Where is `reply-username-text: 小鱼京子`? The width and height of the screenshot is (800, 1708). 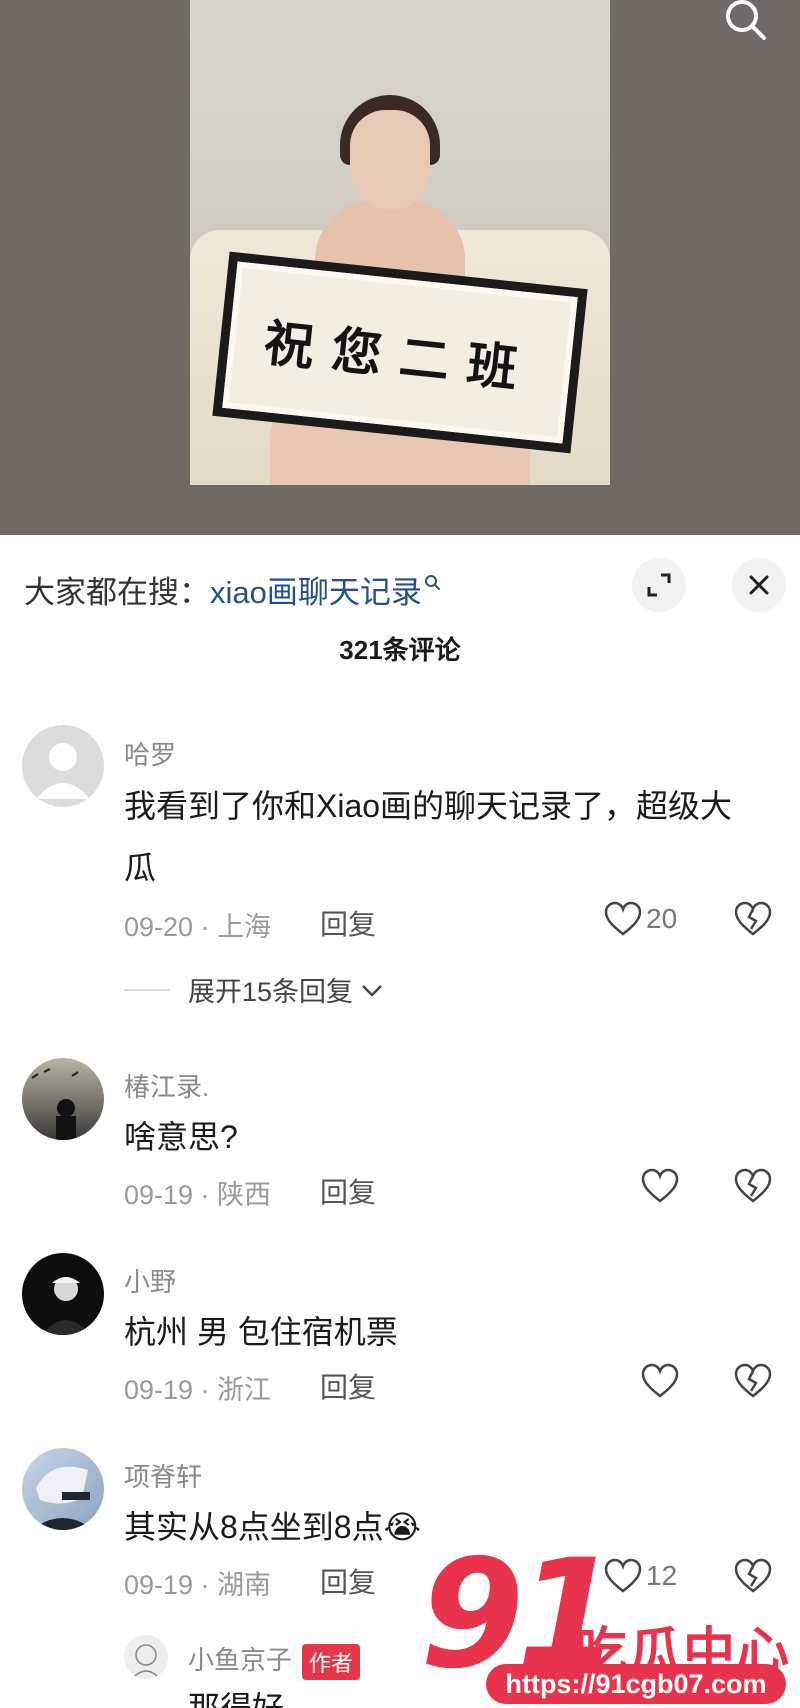
reply-username-text: 小鱼京子 is located at coordinates (240, 1660).